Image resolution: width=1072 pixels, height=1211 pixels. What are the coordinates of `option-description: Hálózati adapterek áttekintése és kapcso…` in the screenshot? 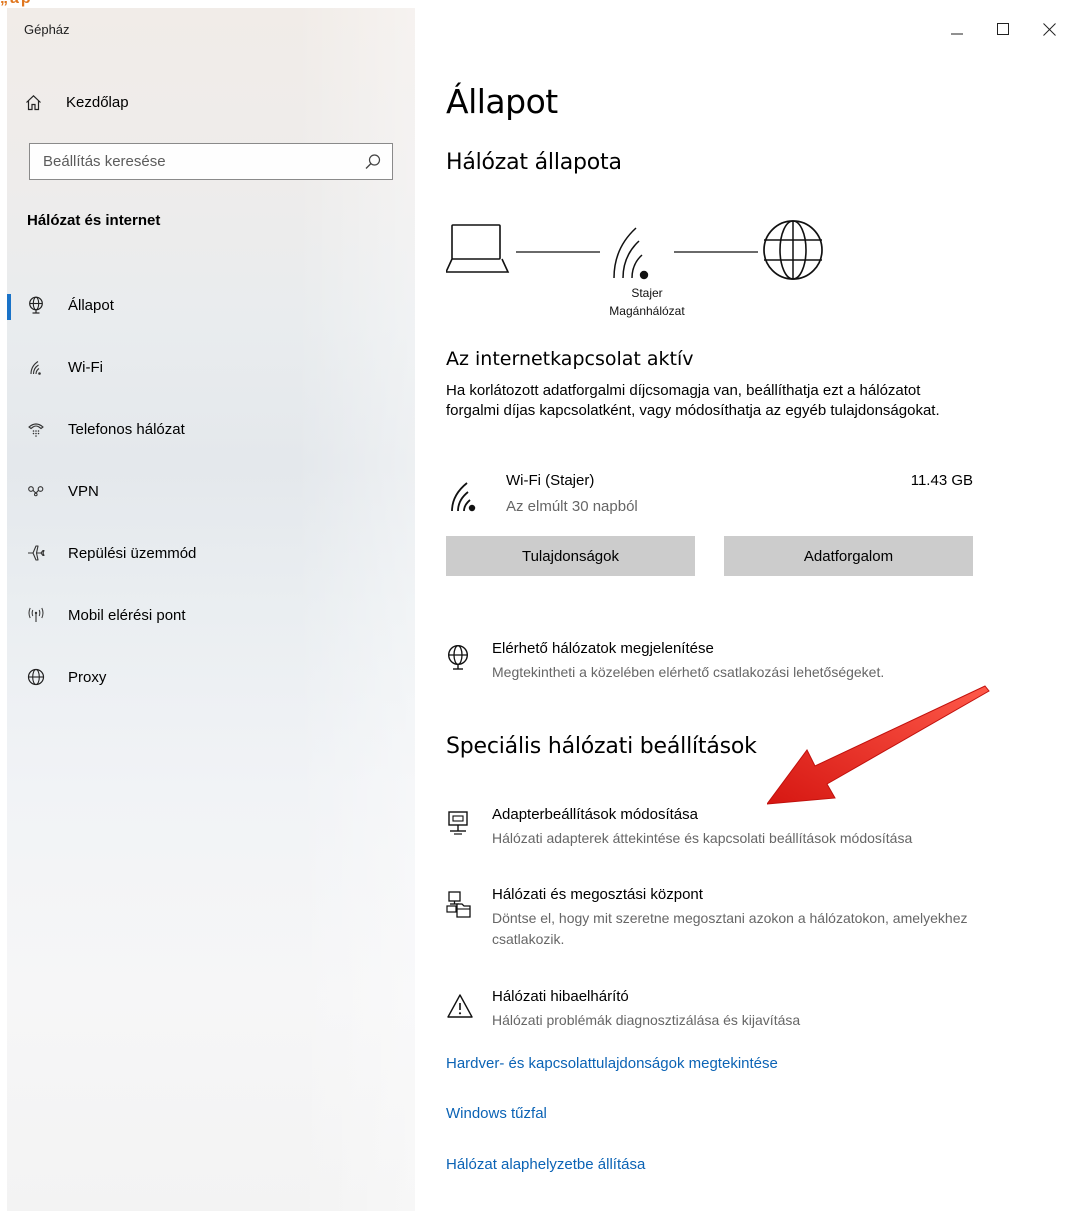 It's located at (702, 838).